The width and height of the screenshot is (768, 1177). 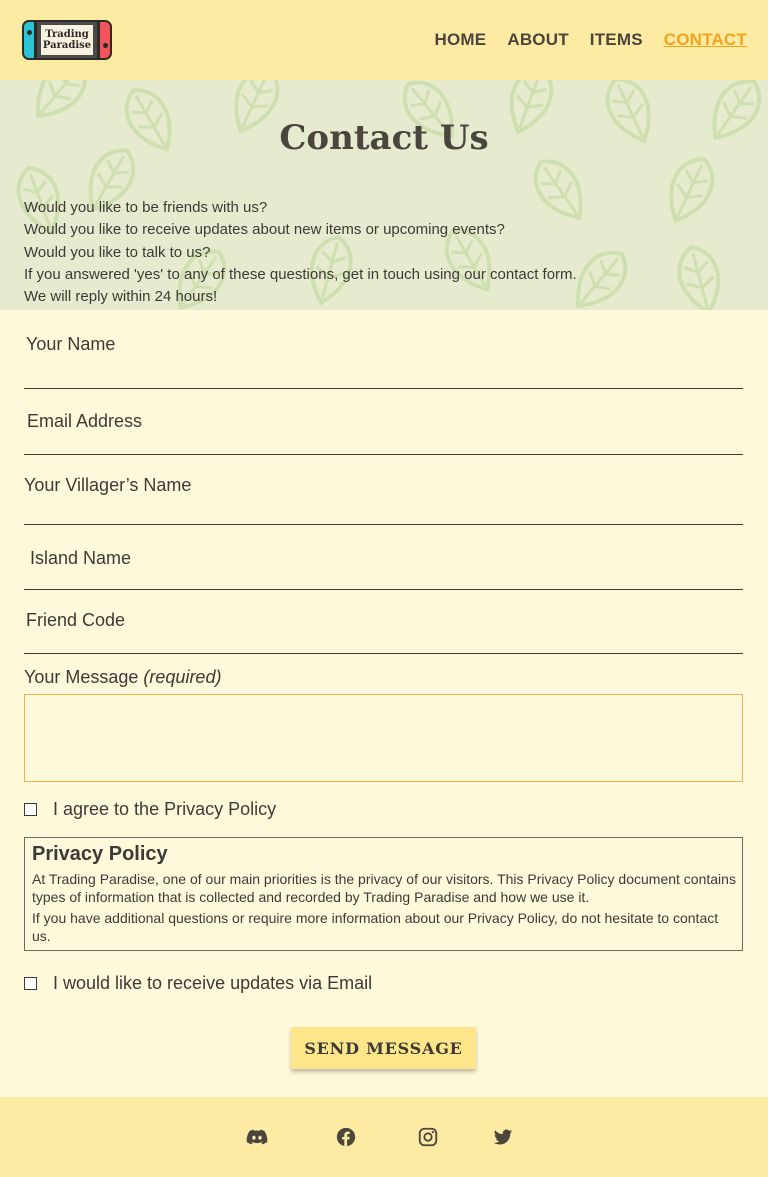 I want to click on message-label: Your Message (required), so click(x=383, y=677).